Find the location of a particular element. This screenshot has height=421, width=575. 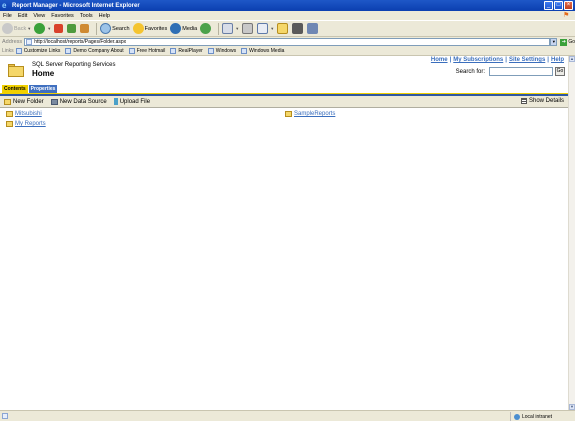

scroll-up-icon: ▲ is located at coordinates (572, 59).